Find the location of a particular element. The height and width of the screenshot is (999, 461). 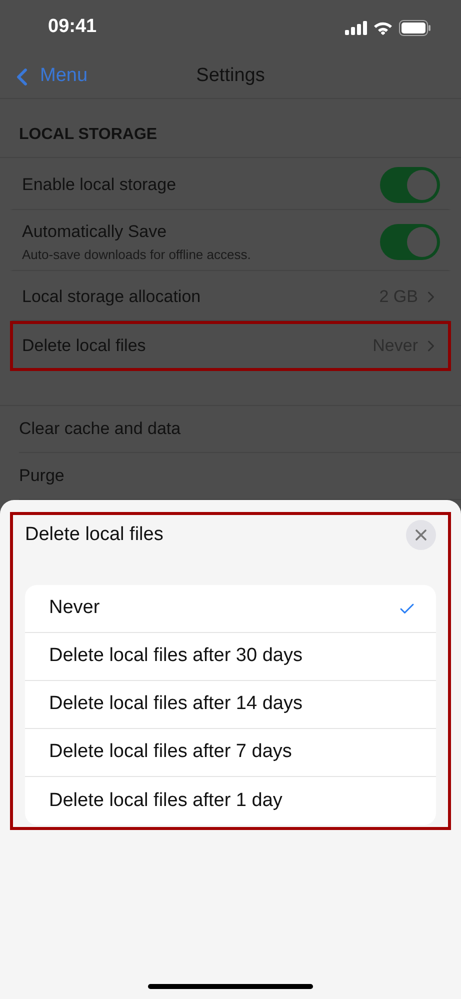

row-label: Delete local files is located at coordinates (84, 346).